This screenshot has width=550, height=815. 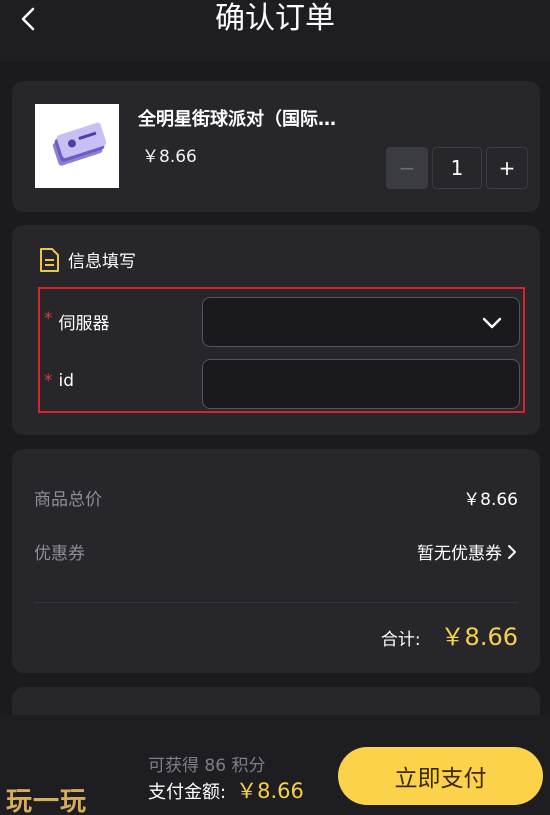 I want to click on quantity-stepper: − 1 +, so click(x=457, y=168).